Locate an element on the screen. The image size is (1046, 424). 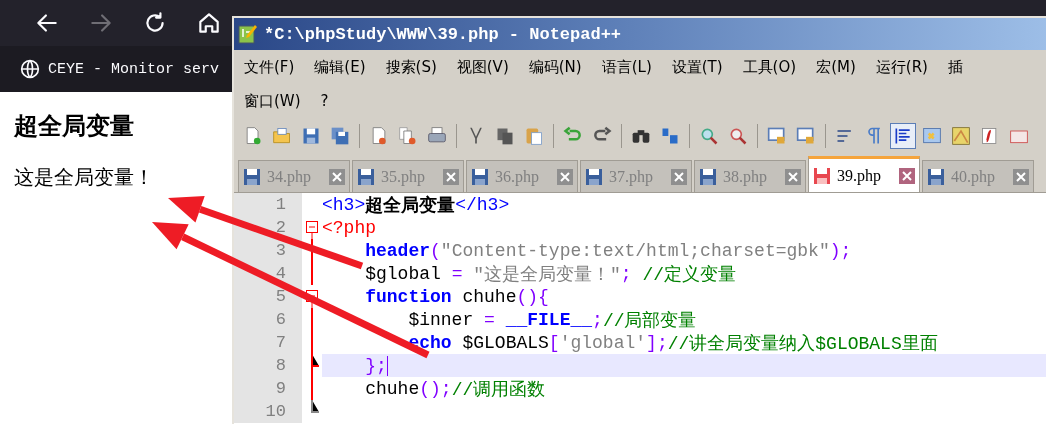
menu-item: 语言(L) is located at coordinates (626, 67).